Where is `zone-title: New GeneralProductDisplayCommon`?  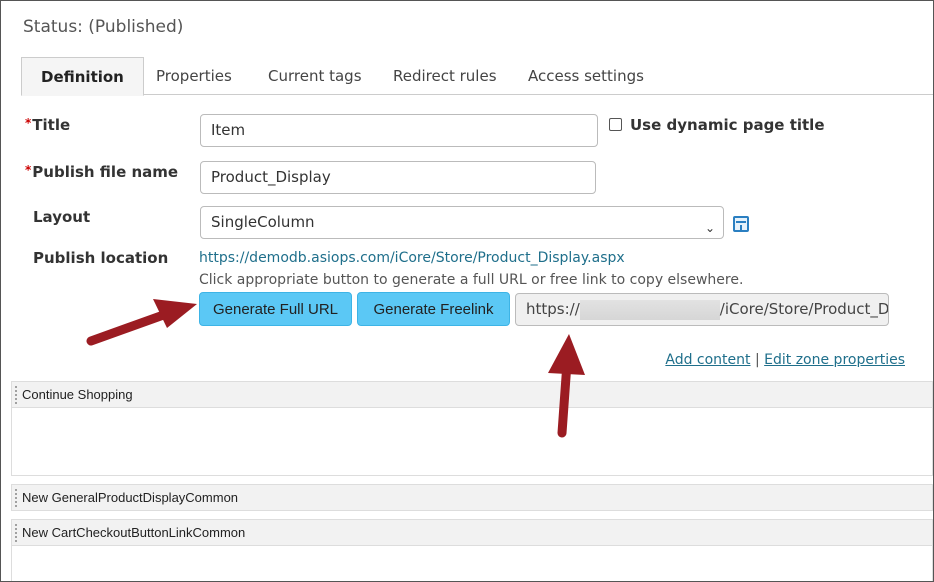
zone-title: New GeneralProductDisplayCommon is located at coordinates (130, 497).